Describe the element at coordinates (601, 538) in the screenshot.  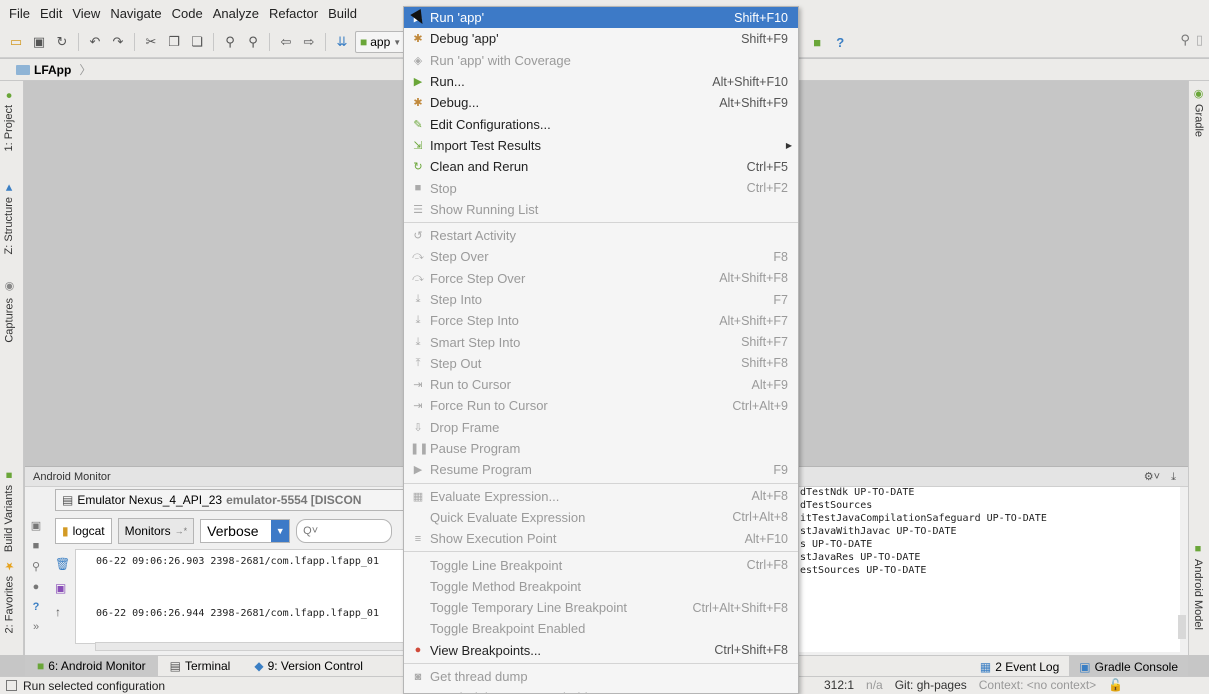
I see `menu-item-show-execution-point: ≡ Show Execution Point Alt+F10` at that location.